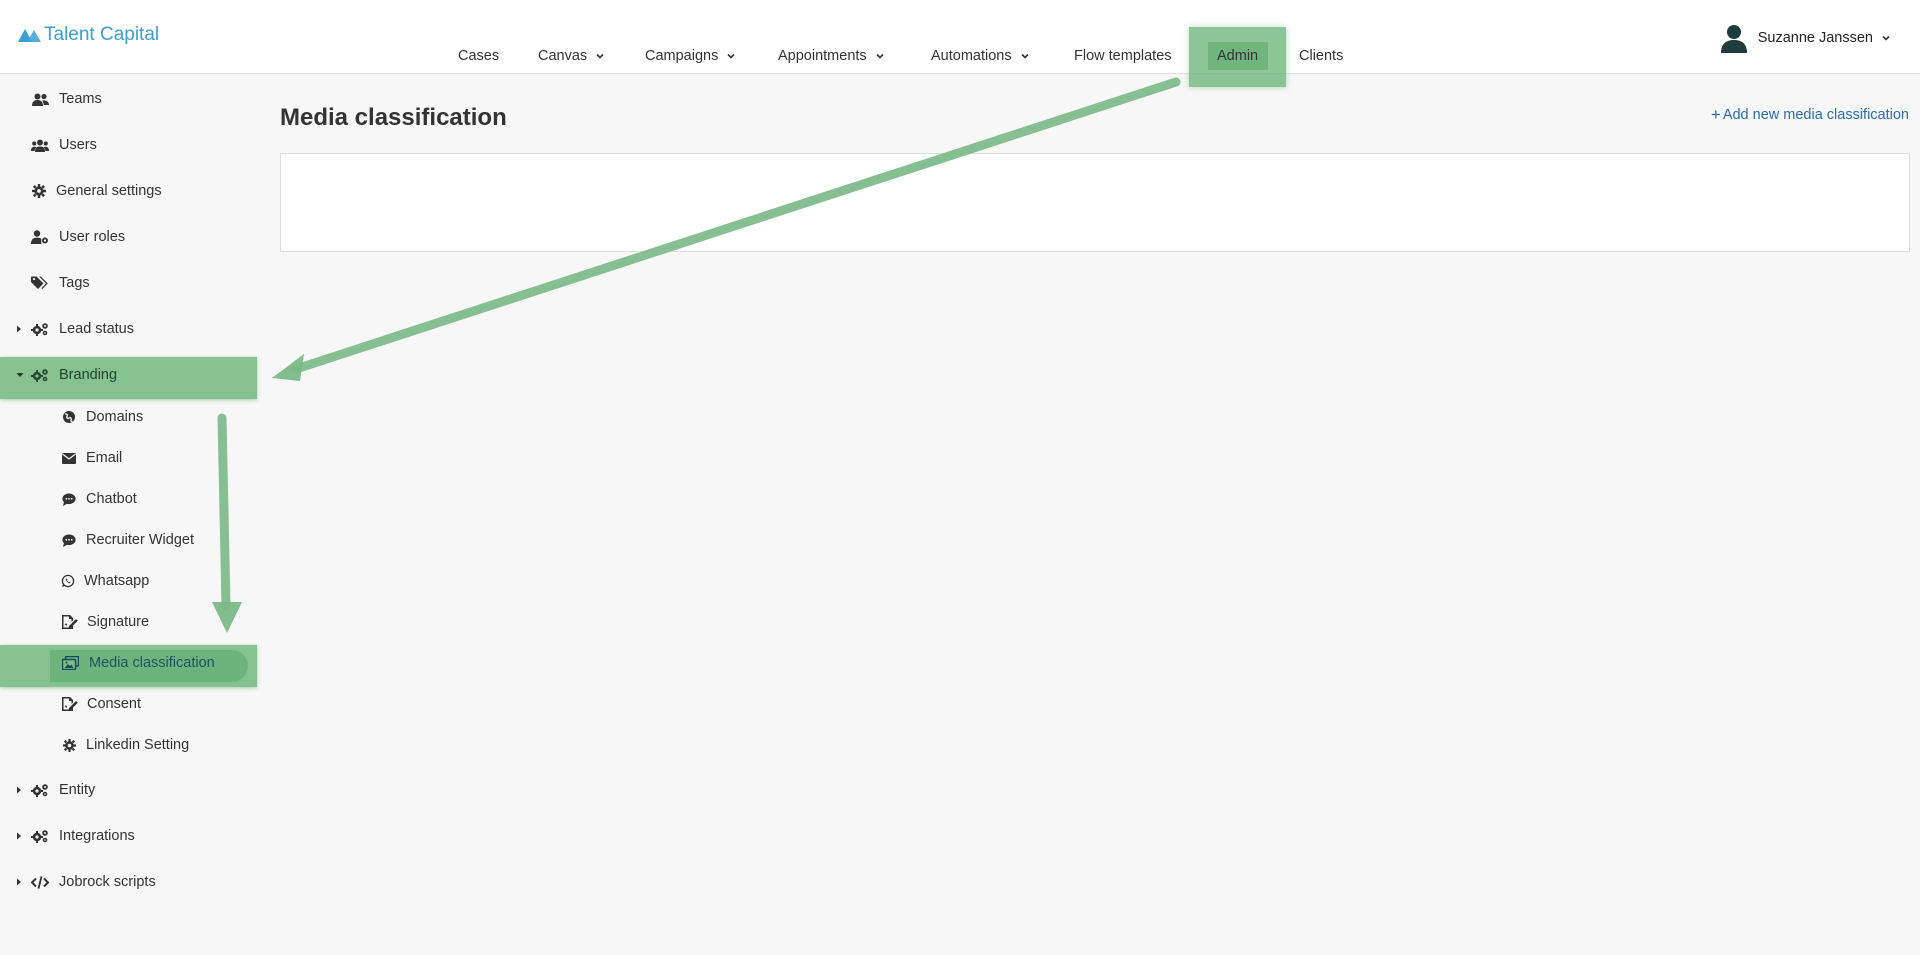  What do you see at coordinates (77, 790) in the screenshot?
I see `sidebar-item-label: Entity` at bounding box center [77, 790].